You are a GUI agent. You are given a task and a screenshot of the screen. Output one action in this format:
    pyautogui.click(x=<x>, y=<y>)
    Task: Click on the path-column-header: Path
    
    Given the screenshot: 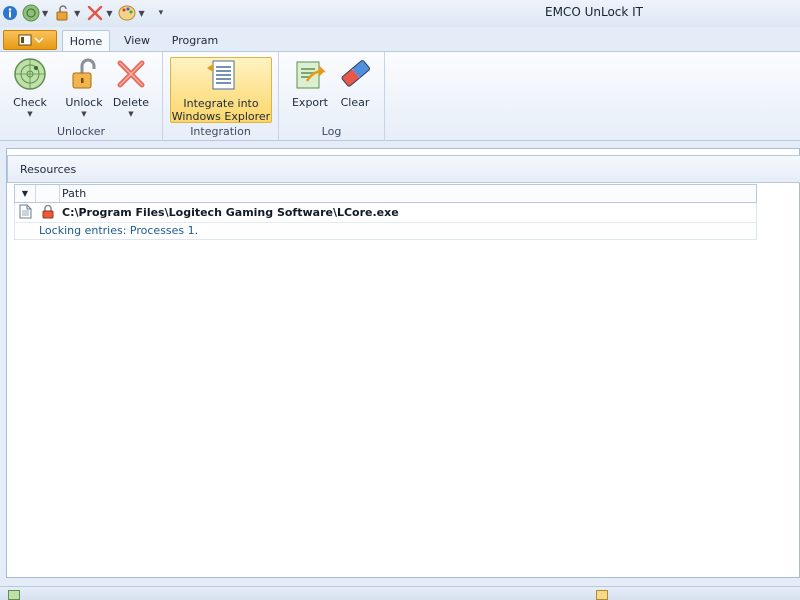 What is the action you would take?
    pyautogui.click(x=408, y=193)
    